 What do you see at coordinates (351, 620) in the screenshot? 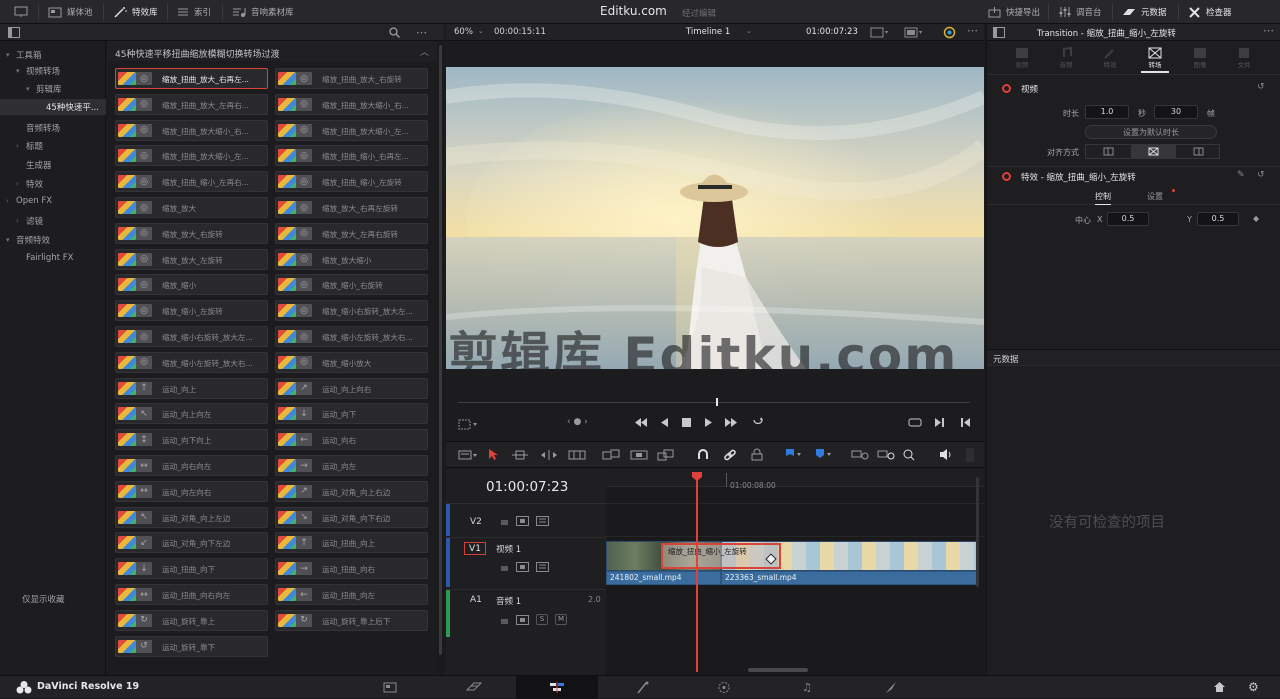
I see `effect-tile: ↻ 运动_旋转_靠上后下` at bounding box center [351, 620].